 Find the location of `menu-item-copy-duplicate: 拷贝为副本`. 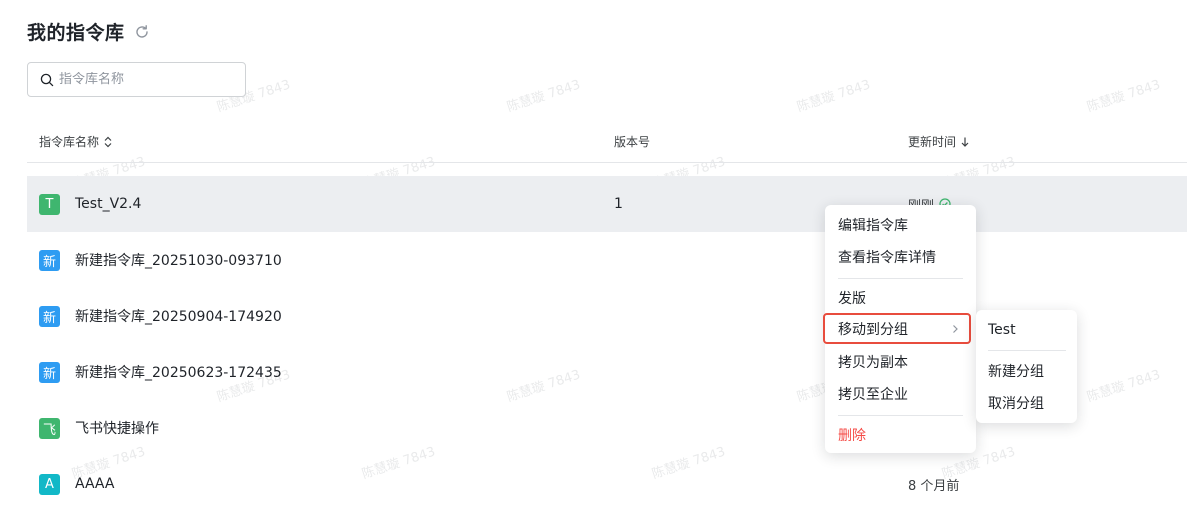

menu-item-copy-duplicate: 拷贝为副本 is located at coordinates (900, 362).